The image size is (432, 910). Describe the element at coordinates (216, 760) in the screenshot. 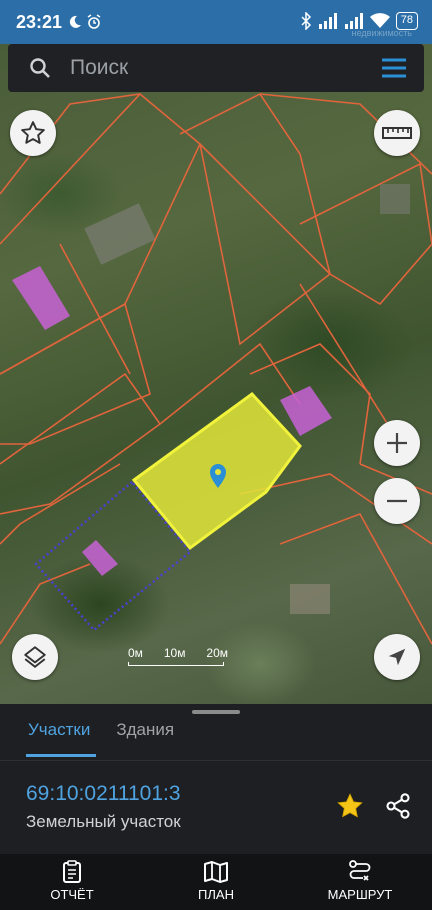

I see `tab-divider` at that location.